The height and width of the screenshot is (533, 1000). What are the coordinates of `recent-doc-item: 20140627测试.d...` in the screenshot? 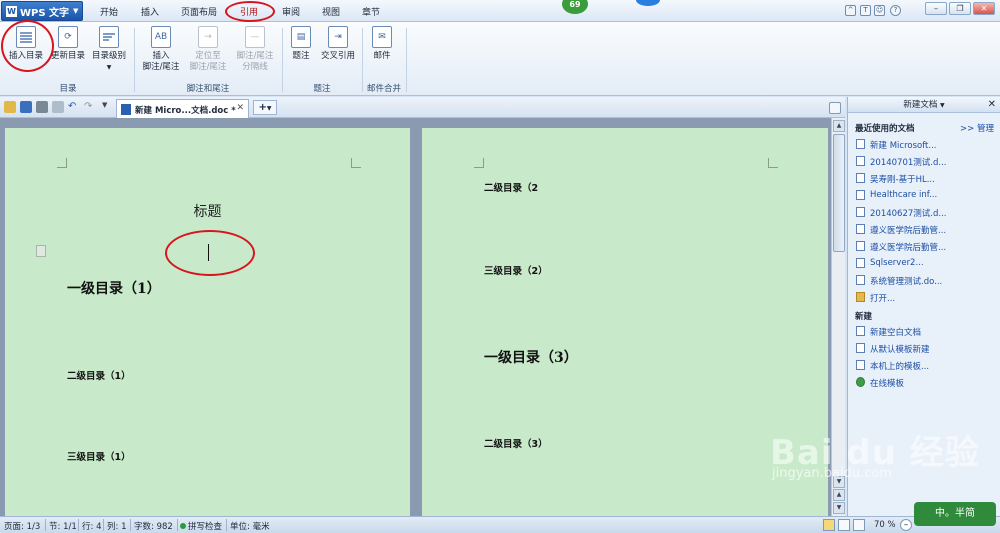 It's located at (901, 213).